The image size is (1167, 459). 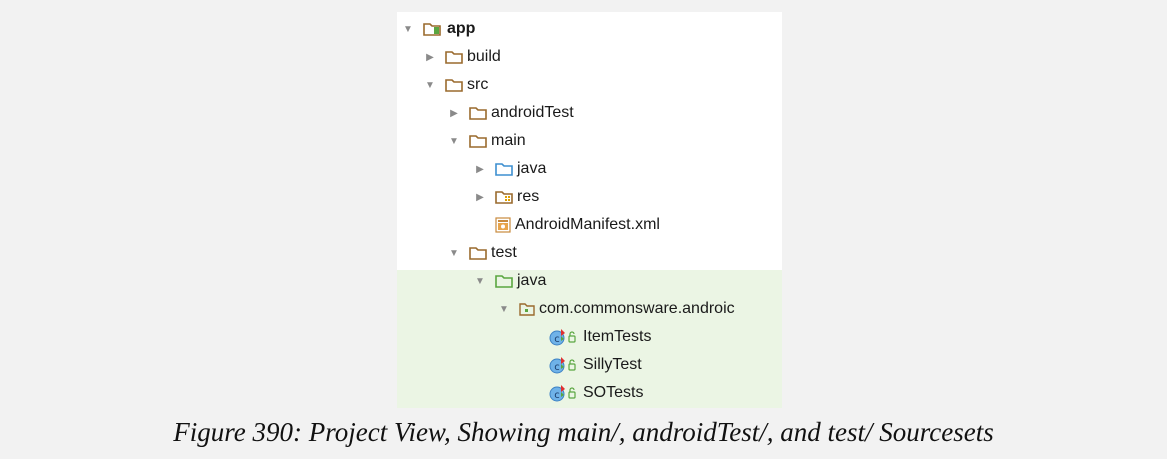 What do you see at coordinates (589, 197) in the screenshot?
I see `tree-item-res: ▶ res` at bounding box center [589, 197].